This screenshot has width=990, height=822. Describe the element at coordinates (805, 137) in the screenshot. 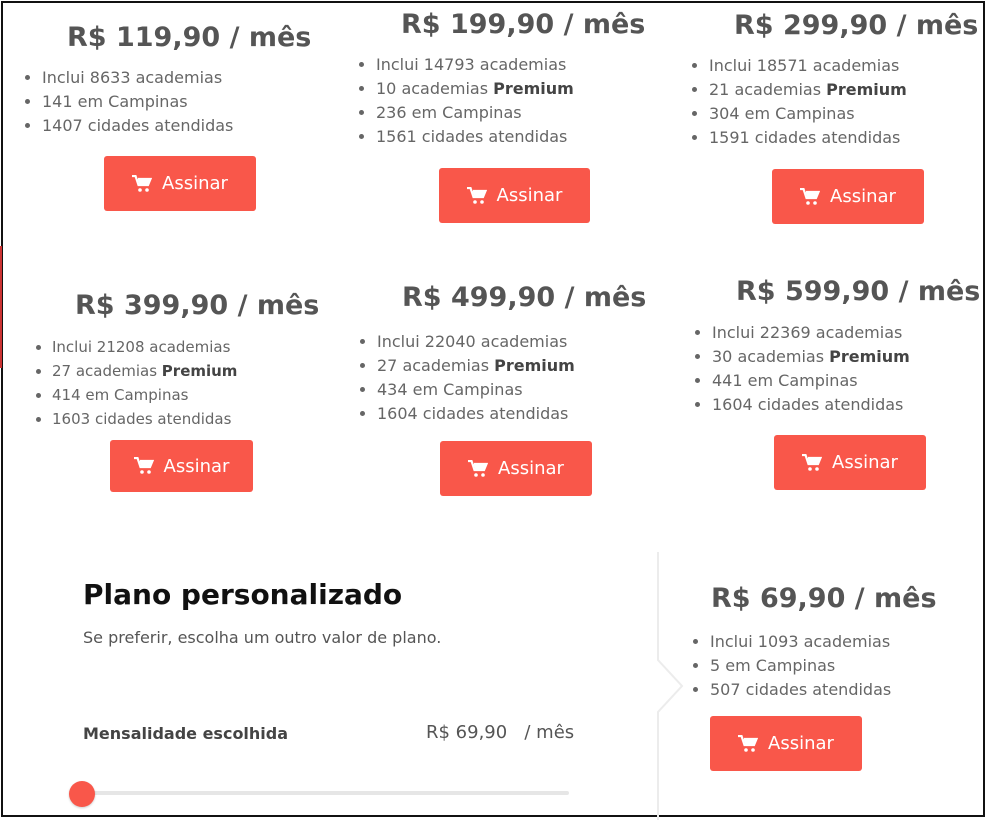

I see `plan-feature-text: 1591 cidades atendidas` at that location.